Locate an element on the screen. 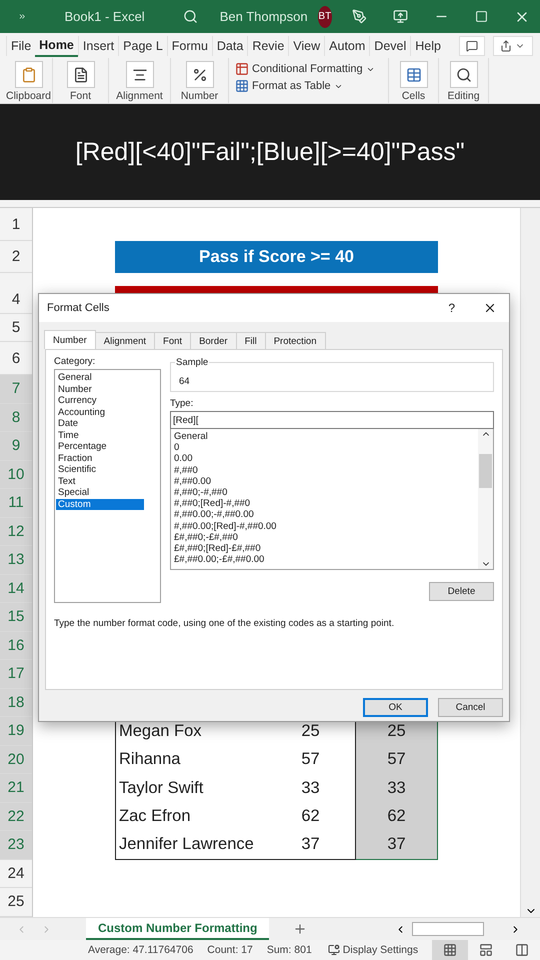 Image resolution: width=540 pixels, height=960 pixels. ribbon-tab: Page L is located at coordinates (142, 46).